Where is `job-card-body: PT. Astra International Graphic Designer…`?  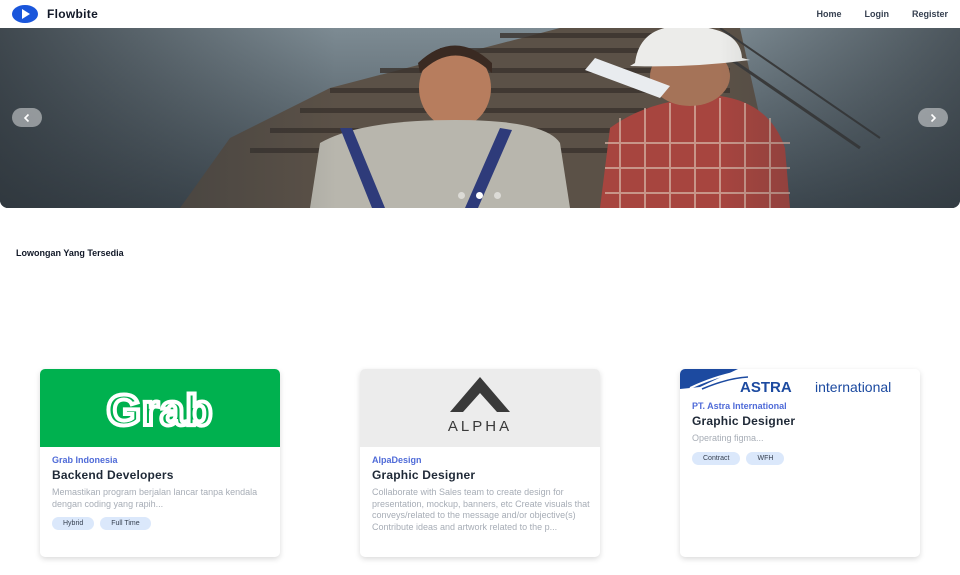 job-card-body: PT. Astra International Graphic Designer… is located at coordinates (801, 433).